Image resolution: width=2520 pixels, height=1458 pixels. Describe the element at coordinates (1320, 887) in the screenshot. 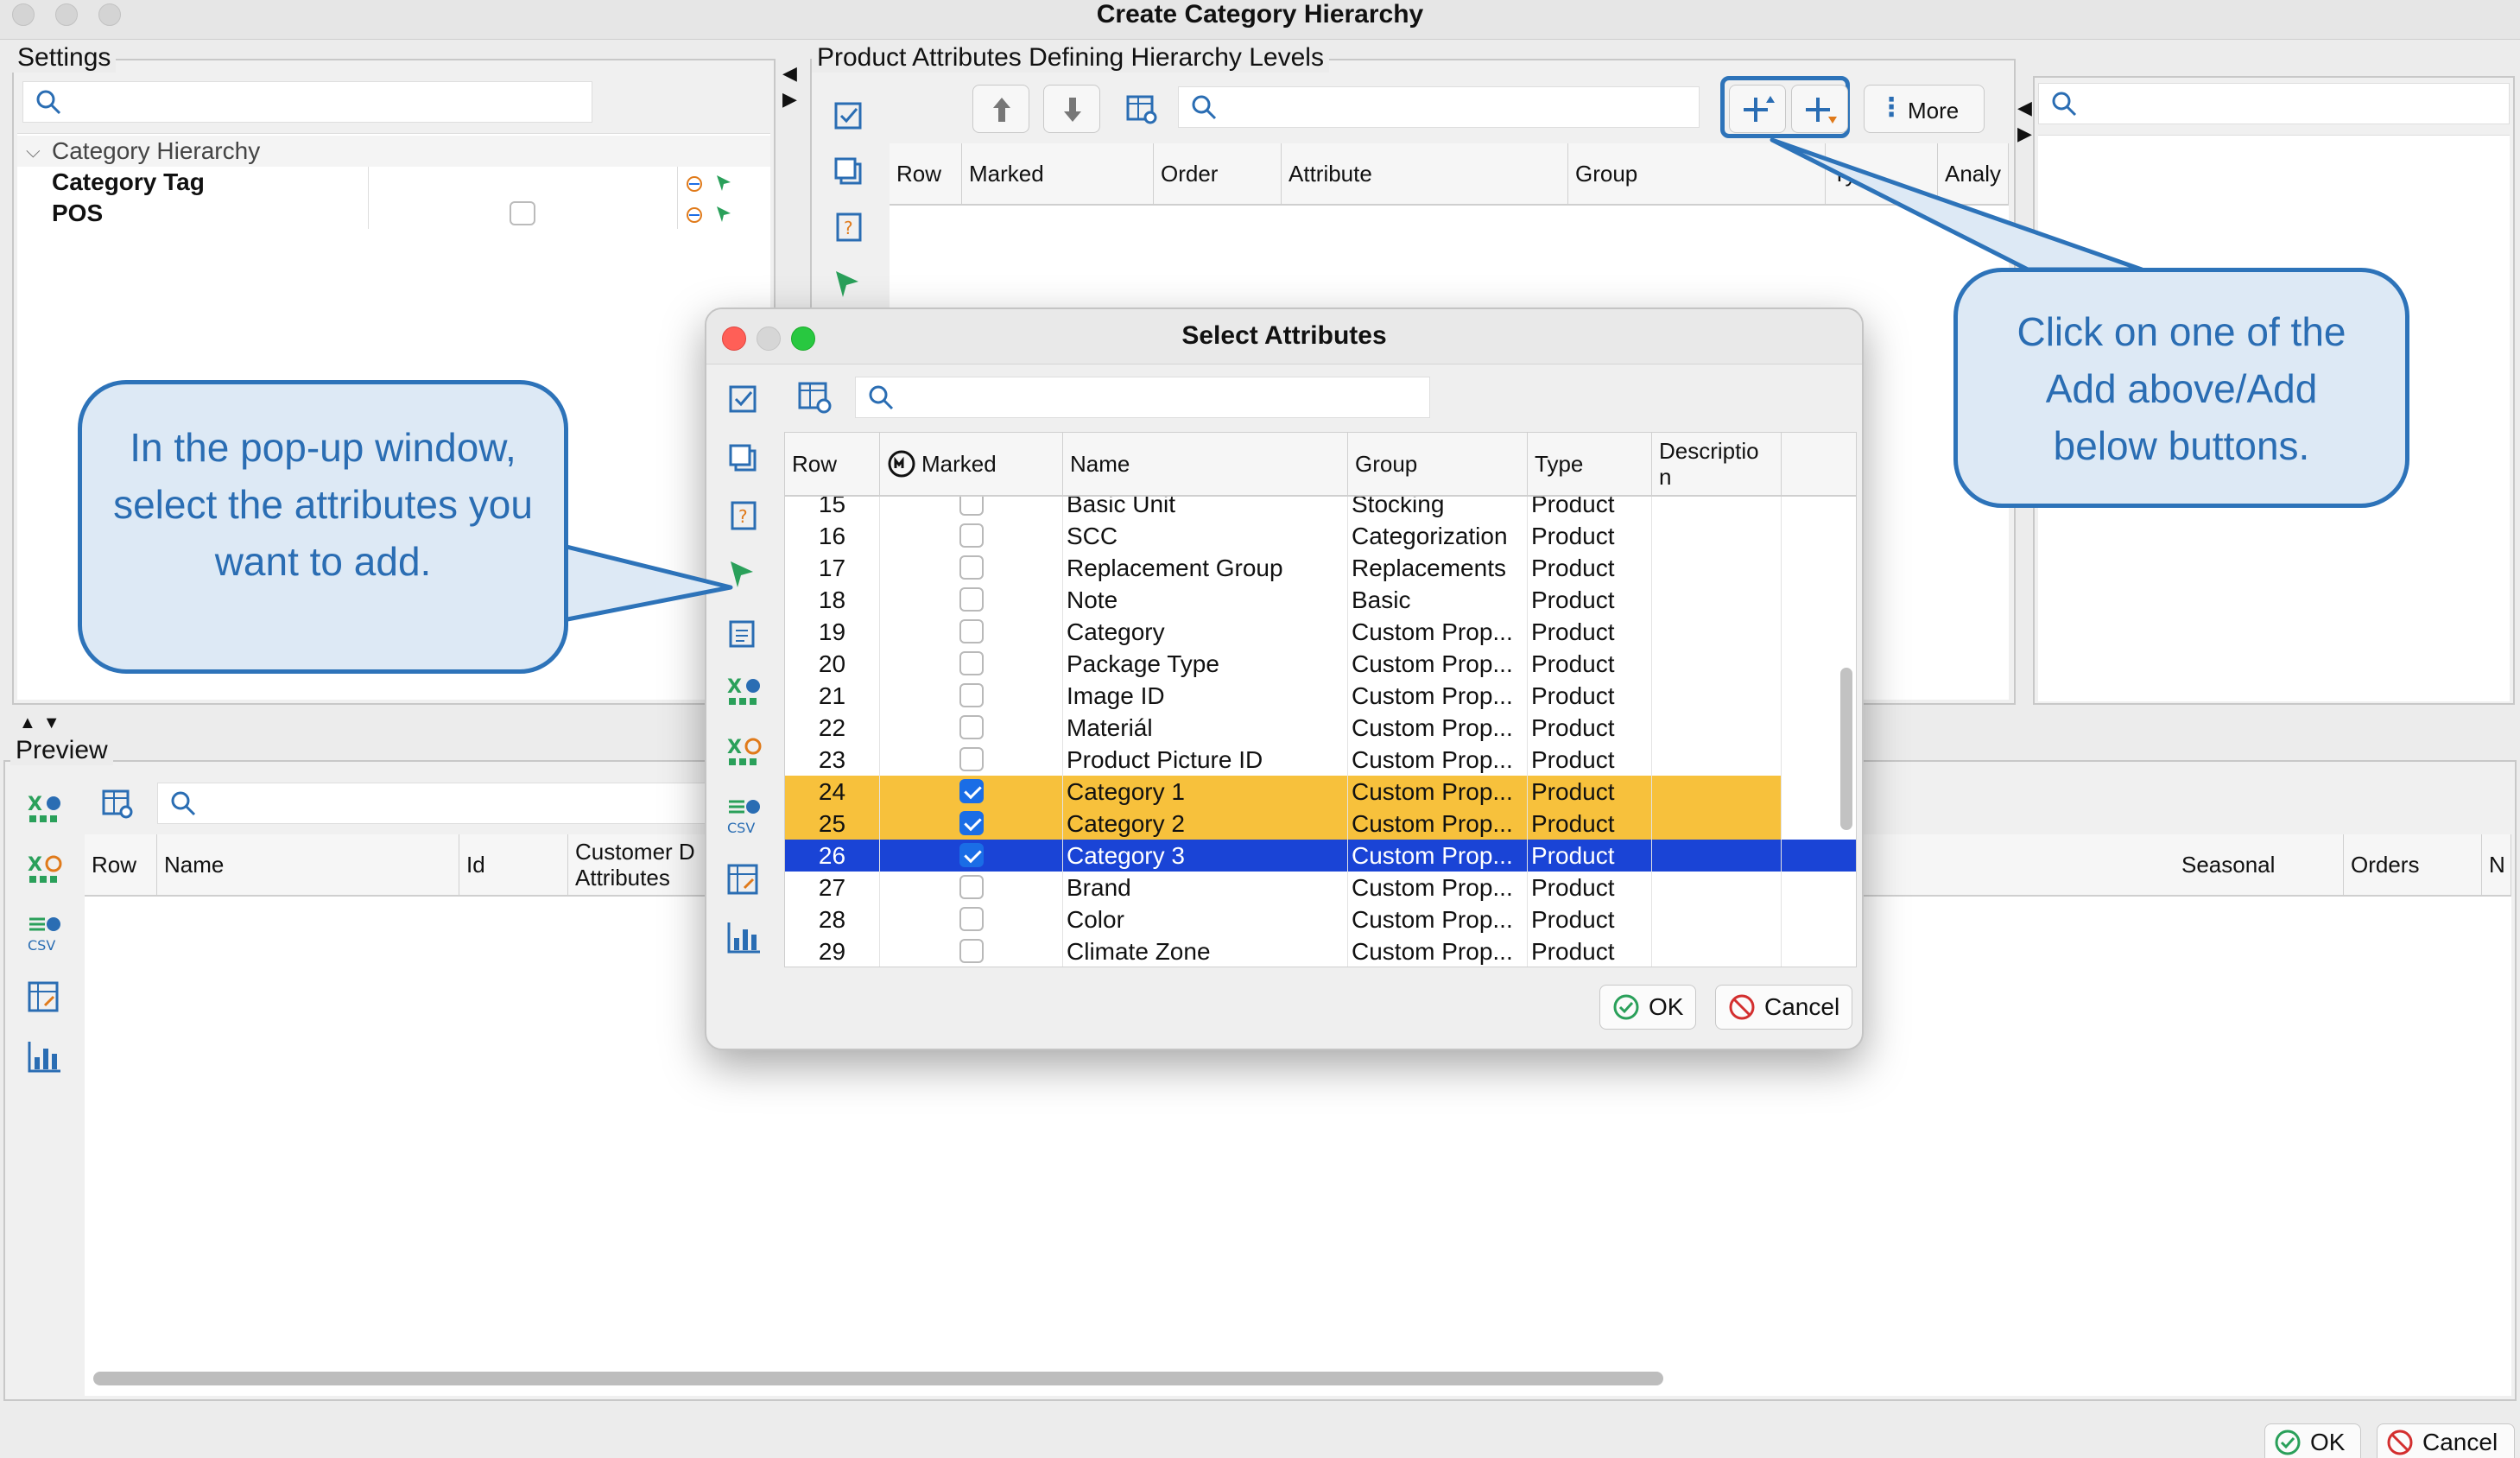

I see `grid-row: 27 Brand Custom Prop... Product` at that location.